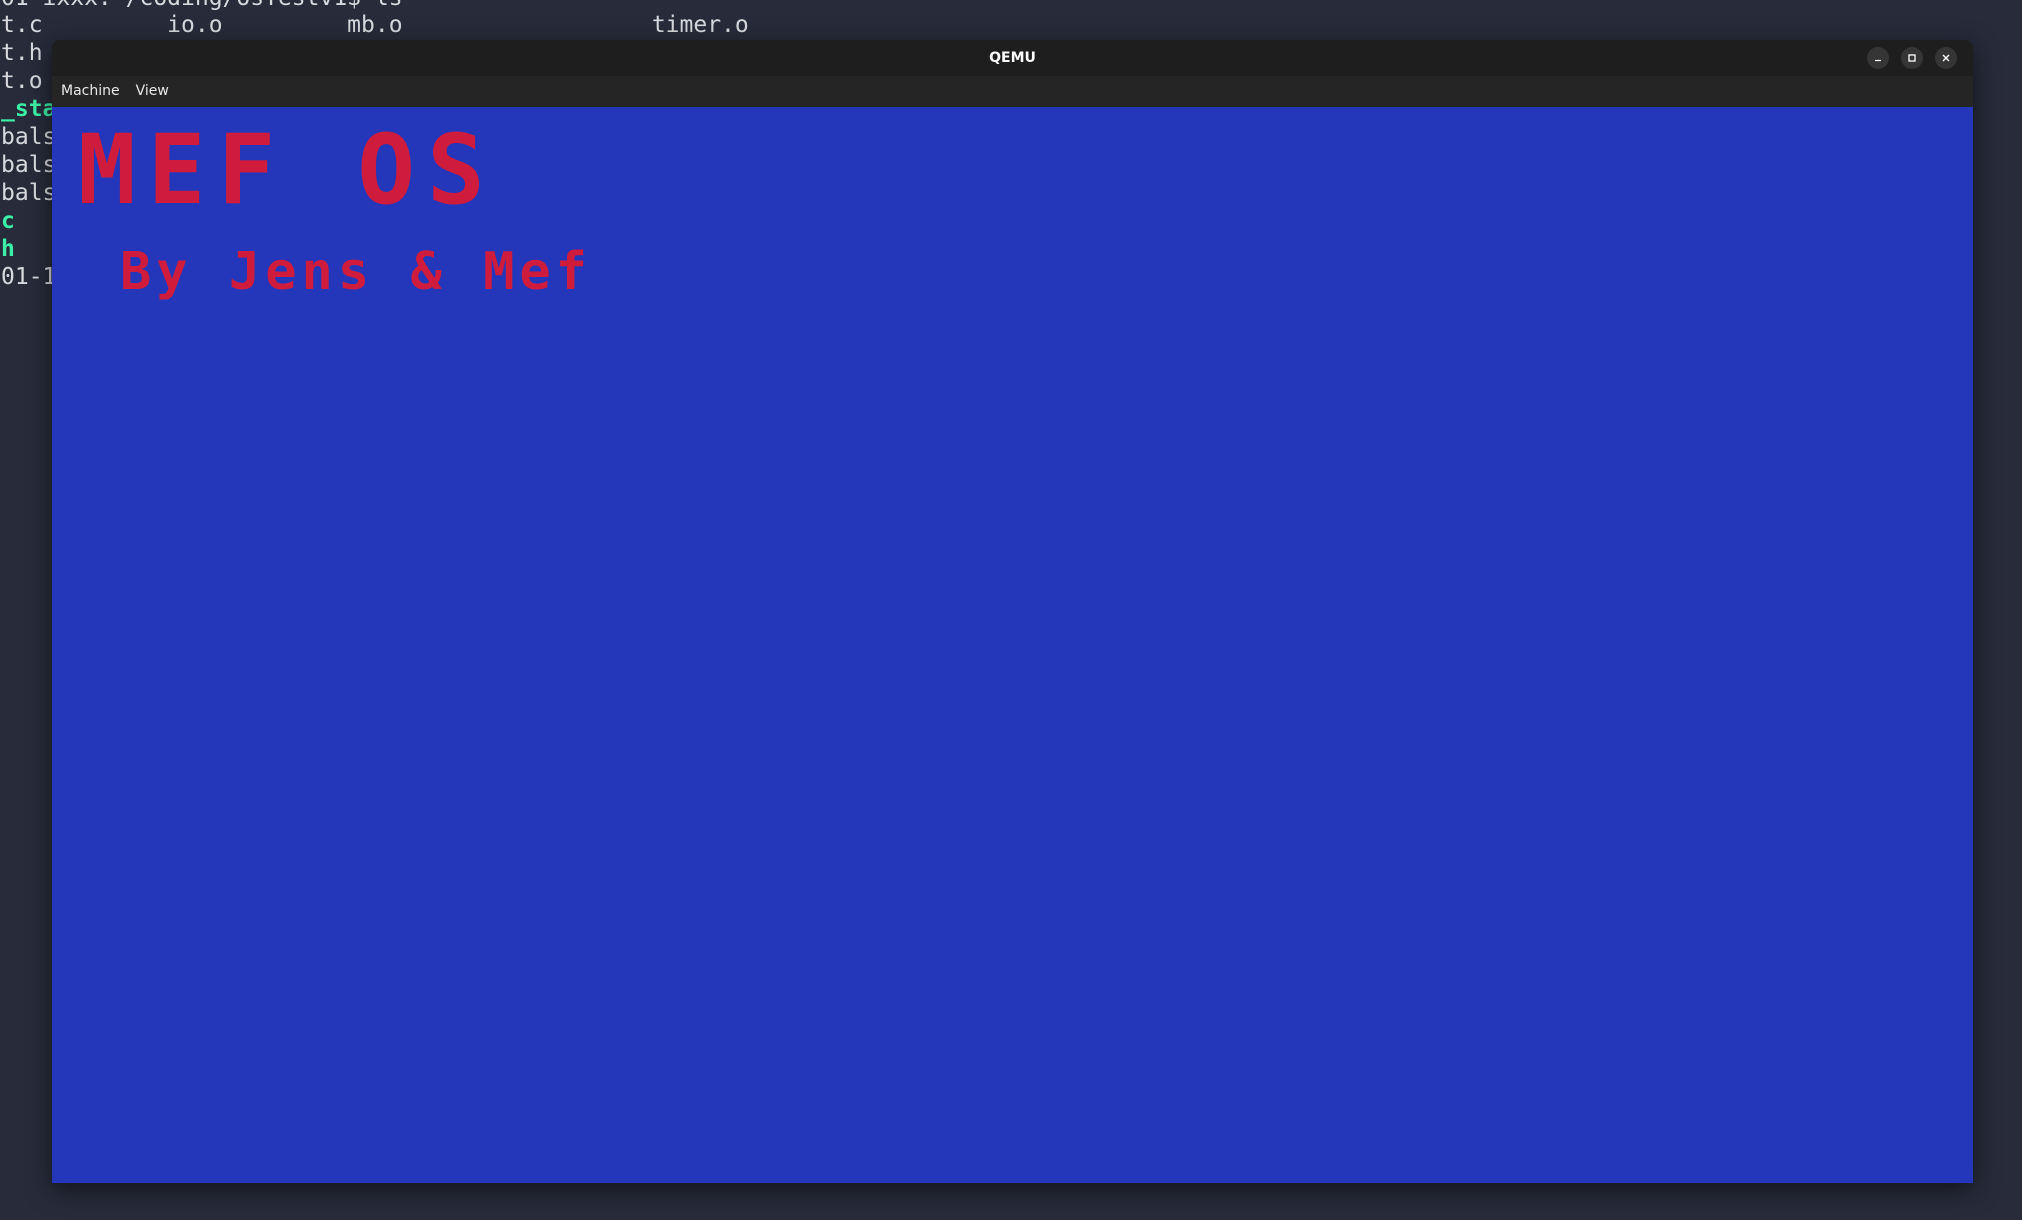 This screenshot has height=1220, width=2022. Describe the element at coordinates (375, 25) in the screenshot. I see `terminal-line: t.c io.o mb.o timer.o` at that location.